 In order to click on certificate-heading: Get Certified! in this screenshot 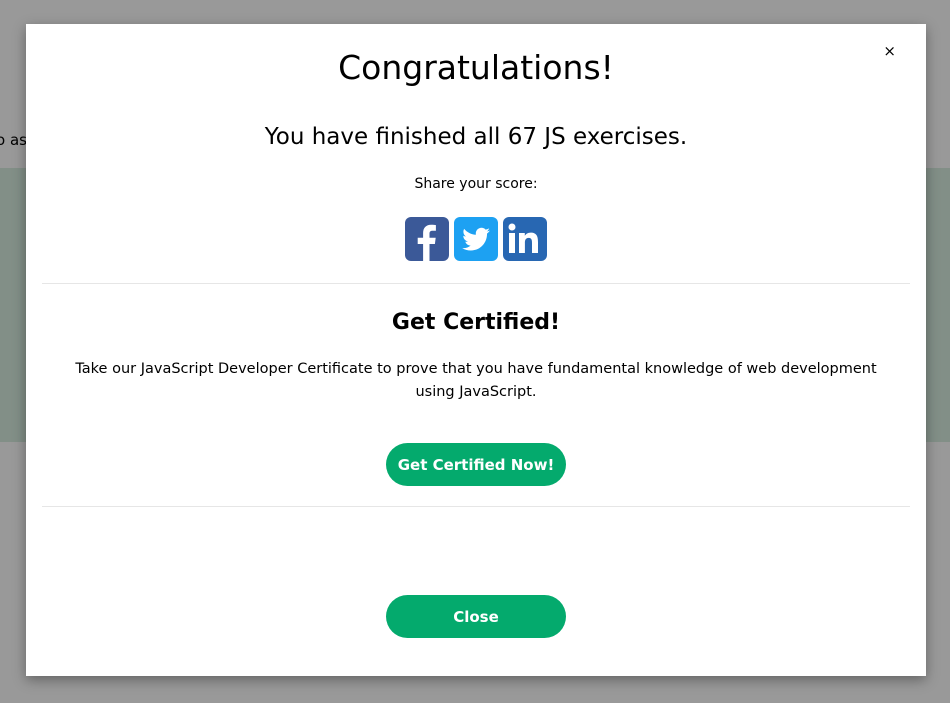, I will do `click(476, 322)`.